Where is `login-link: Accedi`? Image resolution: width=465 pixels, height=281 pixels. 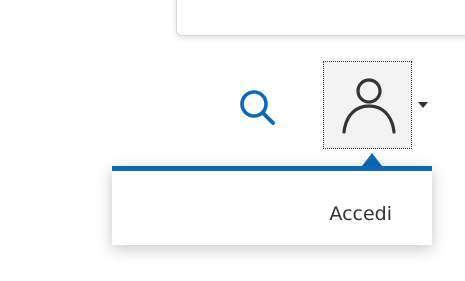
login-link: Accedi is located at coordinates (360, 214).